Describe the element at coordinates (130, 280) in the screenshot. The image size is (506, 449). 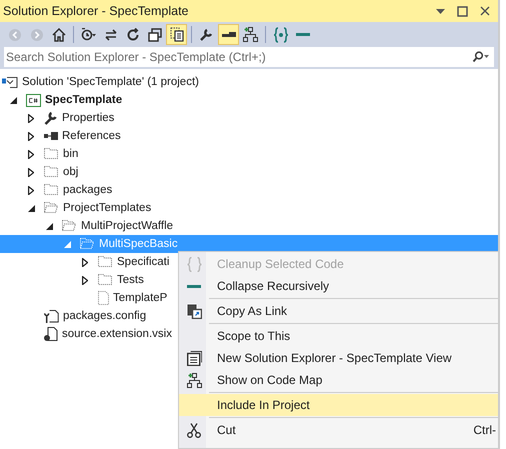
I see `item-label: Tests` at that location.